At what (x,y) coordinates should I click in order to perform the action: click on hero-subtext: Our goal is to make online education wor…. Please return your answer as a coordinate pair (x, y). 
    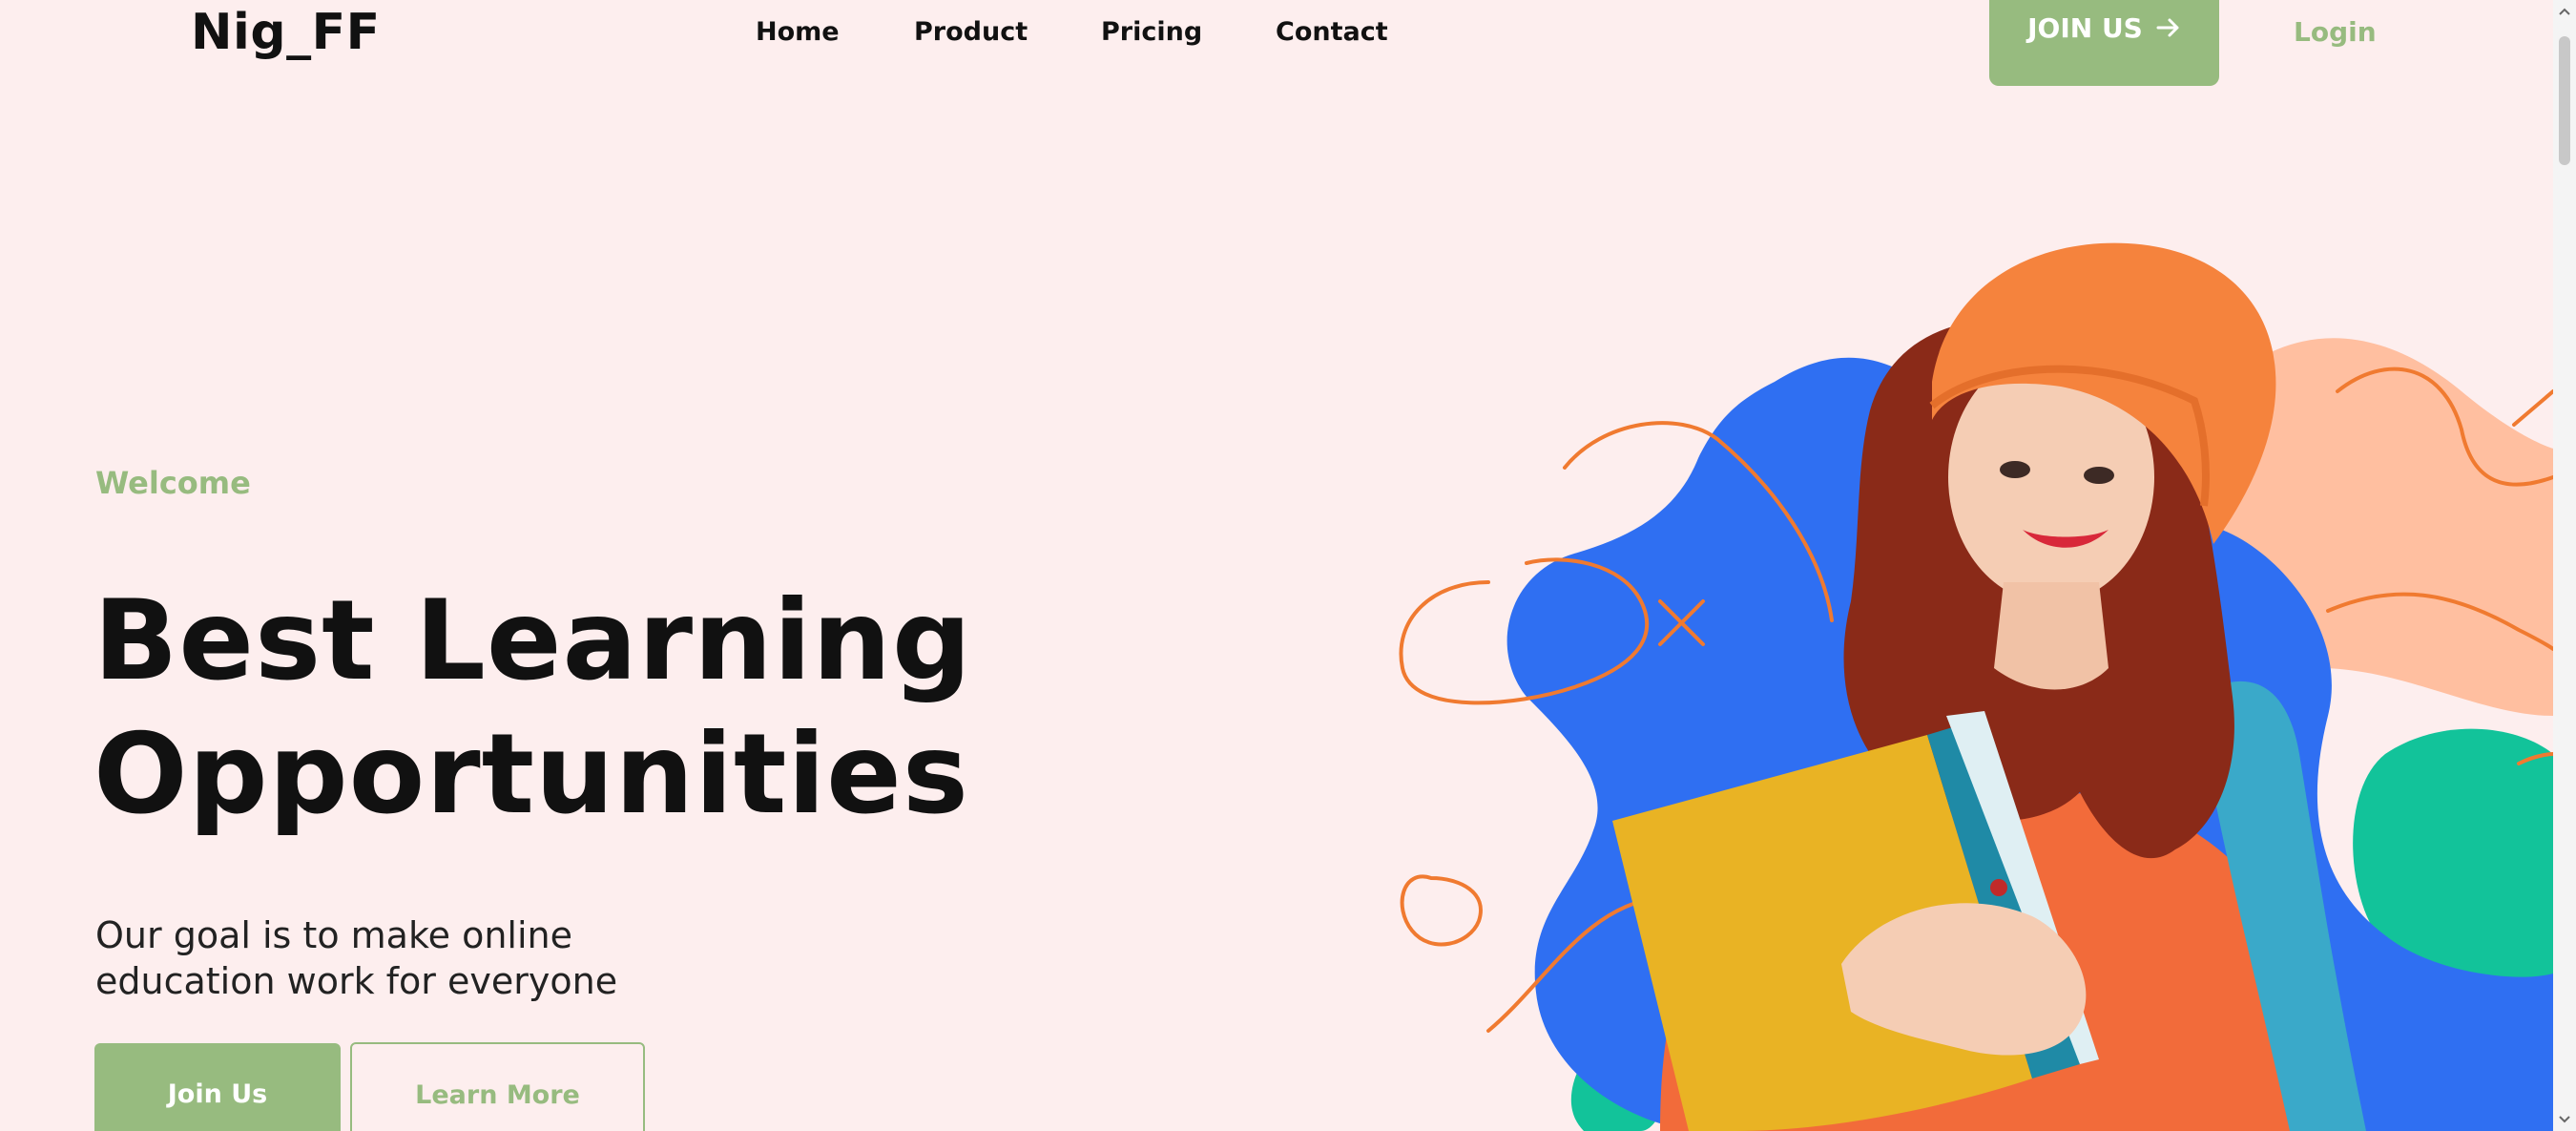
    Looking at the image, I should click on (391, 958).